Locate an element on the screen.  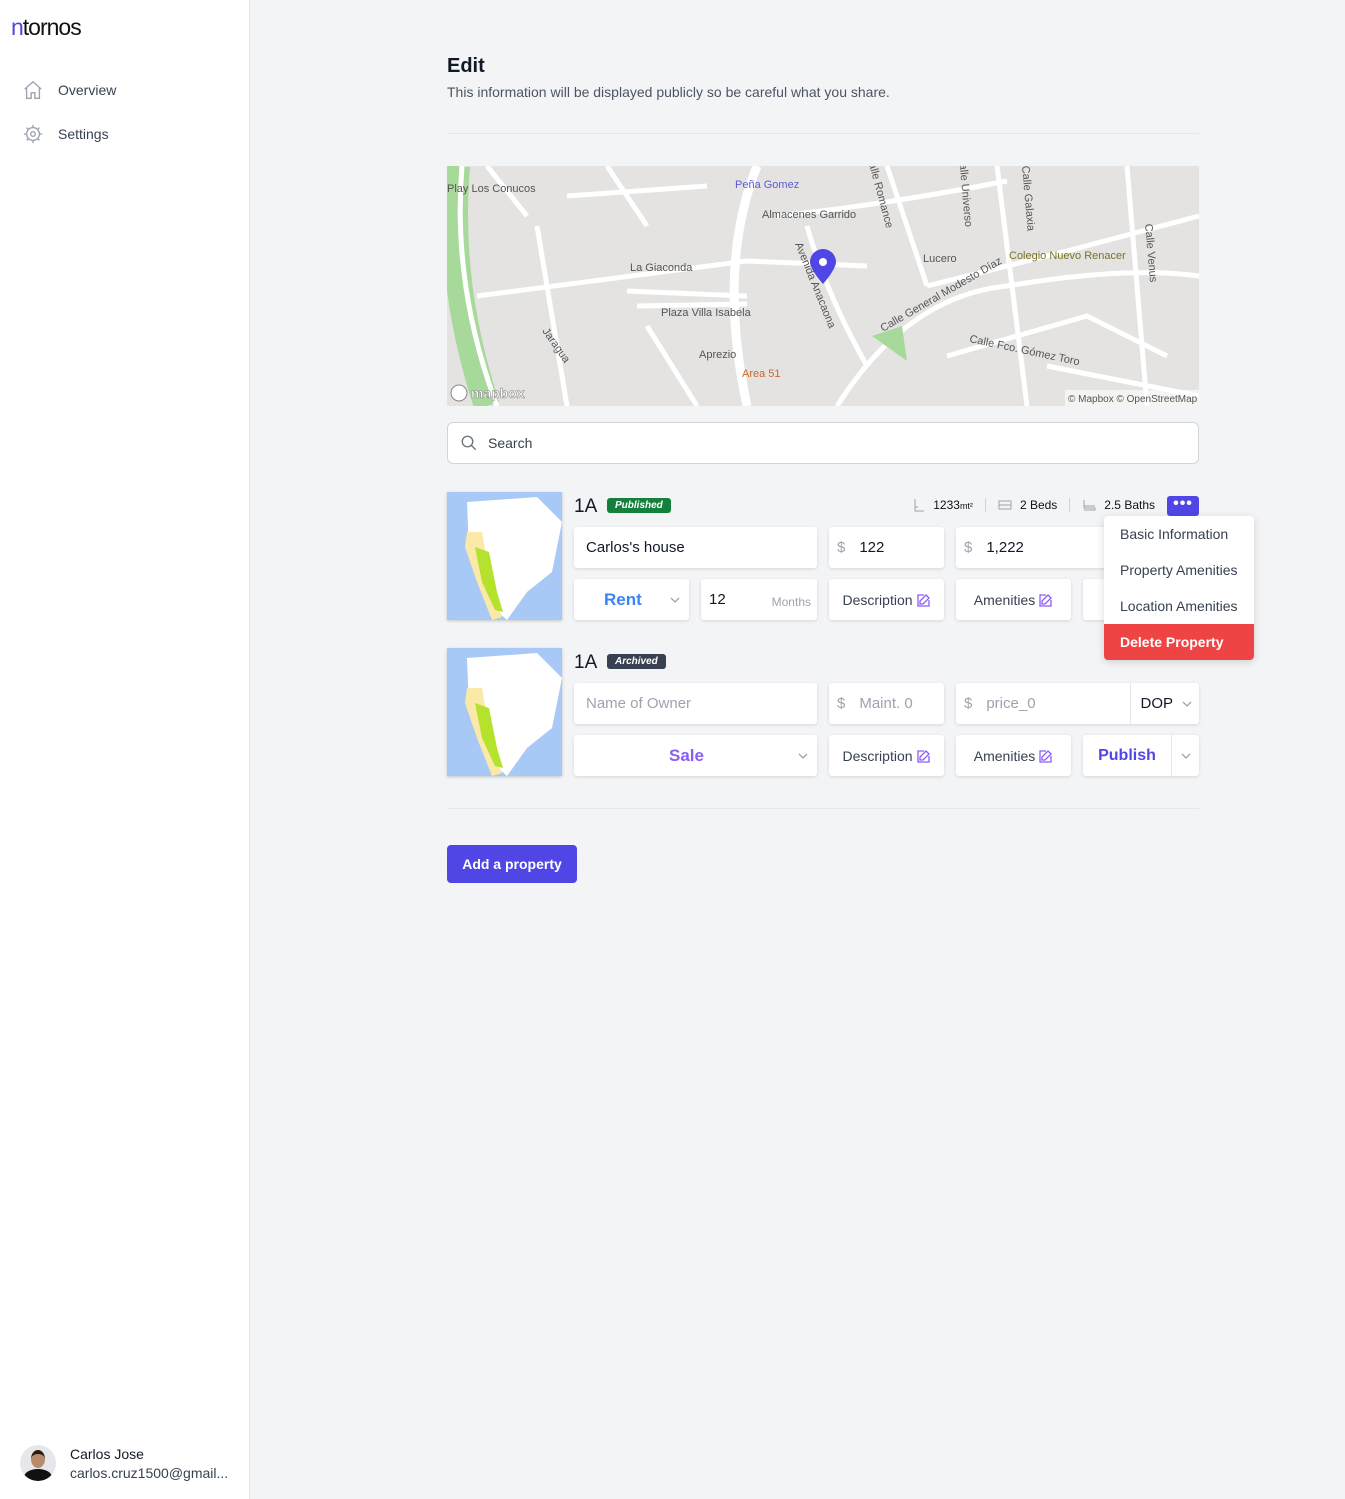
mapbox-logo-icon is located at coordinates (459, 393).